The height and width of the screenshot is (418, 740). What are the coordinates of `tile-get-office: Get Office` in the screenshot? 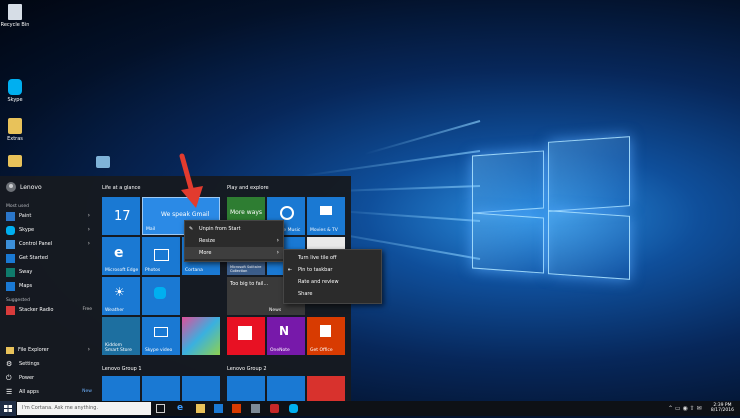 It's located at (326, 336).